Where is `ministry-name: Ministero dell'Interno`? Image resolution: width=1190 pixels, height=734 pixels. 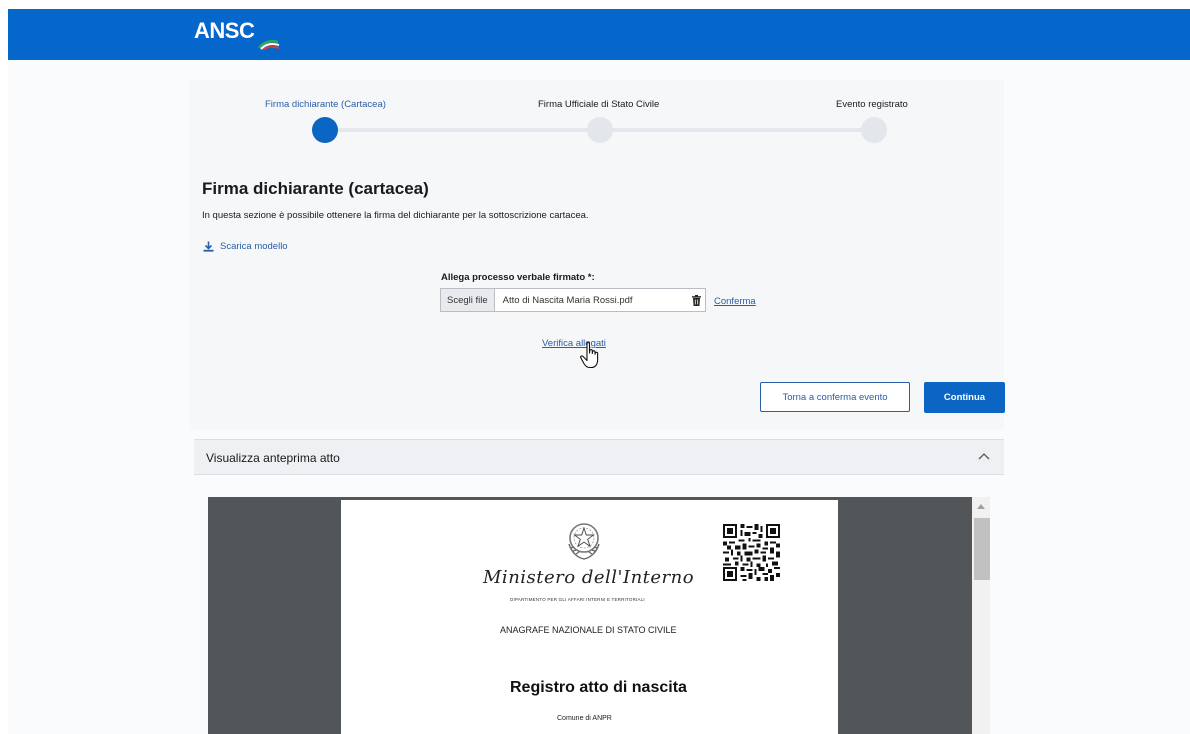
ministry-name: Ministero dell'Interno is located at coordinates (589, 577).